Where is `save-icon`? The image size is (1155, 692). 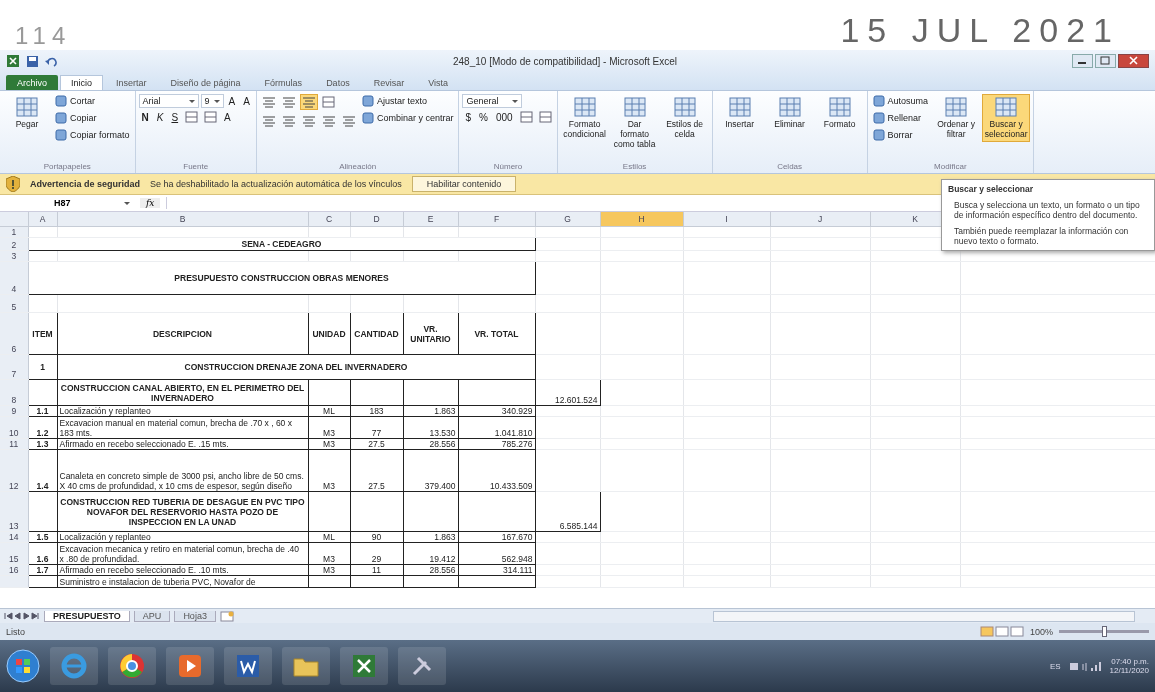 save-icon is located at coordinates (32, 61).